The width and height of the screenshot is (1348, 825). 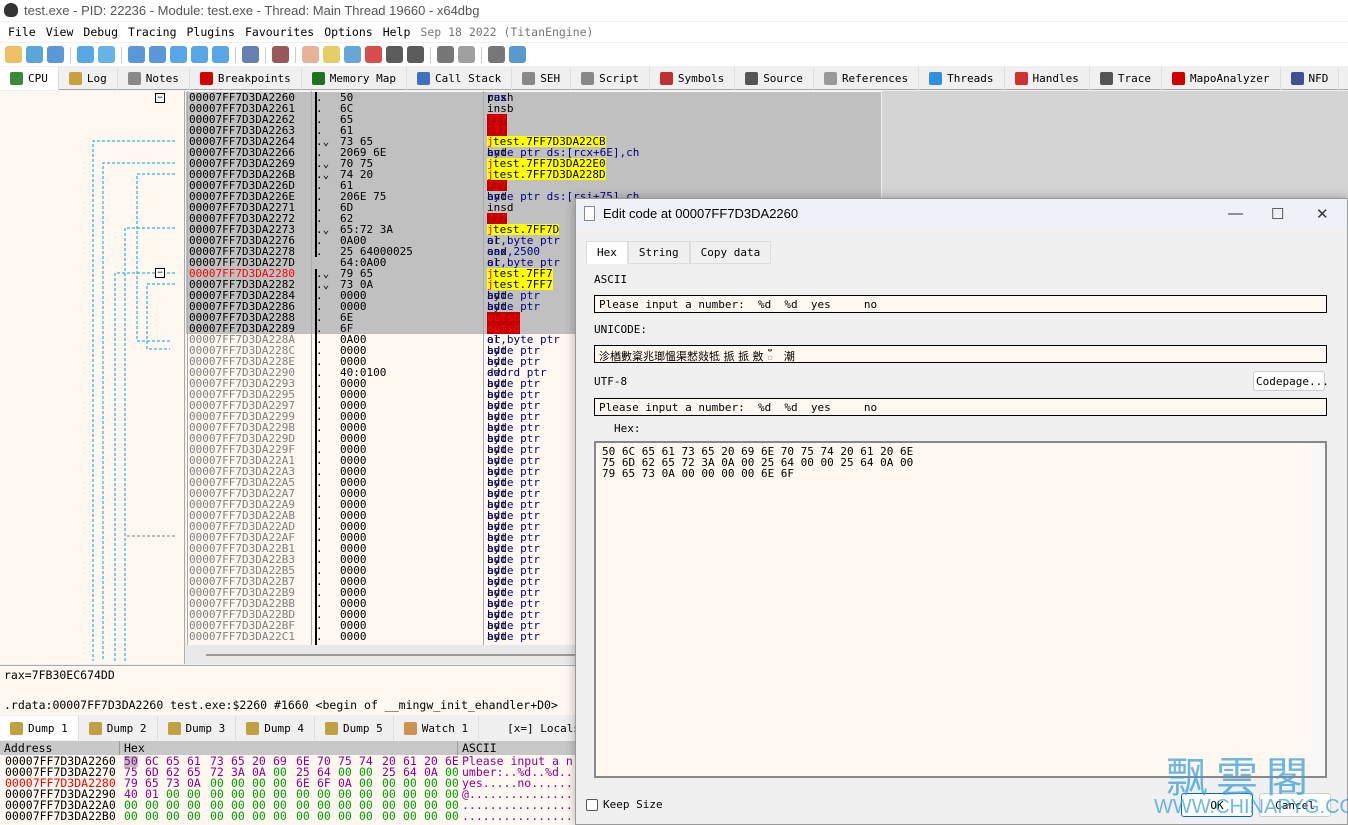 What do you see at coordinates (197, 728) in the screenshot?
I see `tab-dump-3: Dump 3` at bounding box center [197, 728].